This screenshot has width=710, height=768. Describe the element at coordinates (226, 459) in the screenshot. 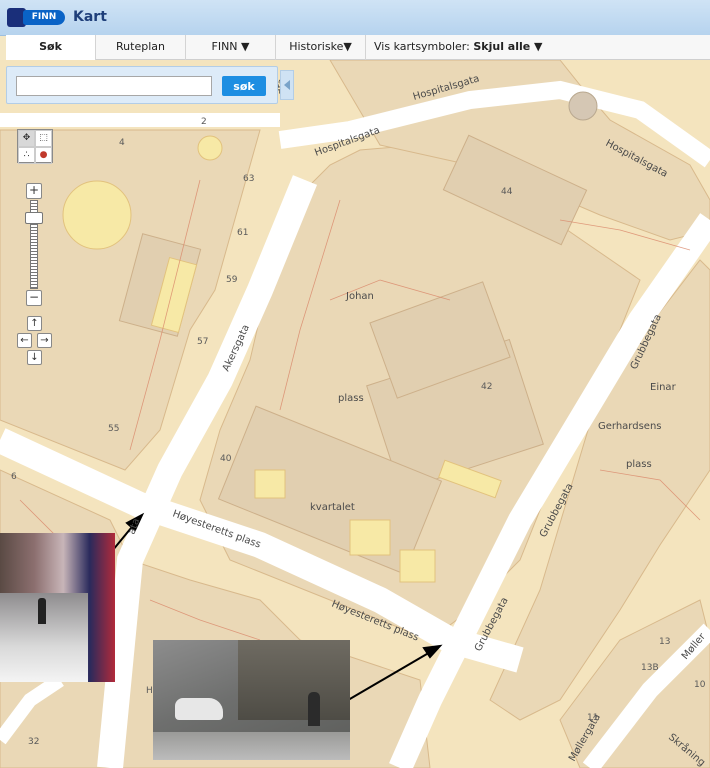

I see `number-label: 40` at that location.